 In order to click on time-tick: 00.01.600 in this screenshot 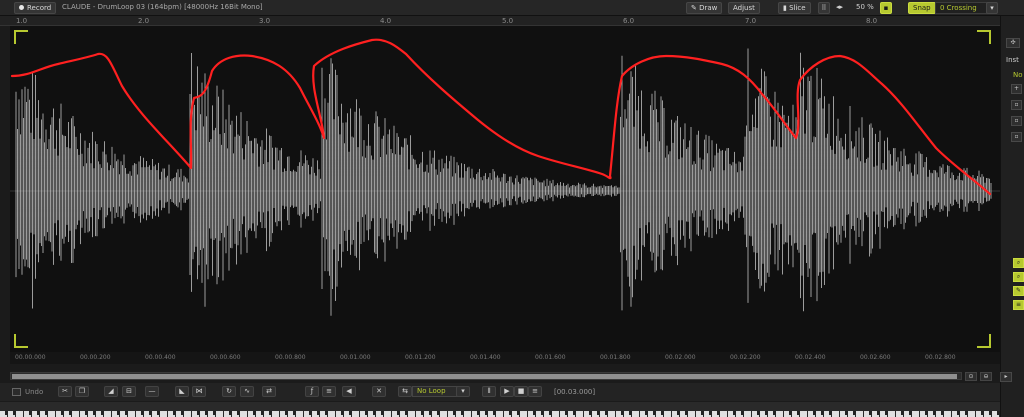, I will do `click(550, 357)`.